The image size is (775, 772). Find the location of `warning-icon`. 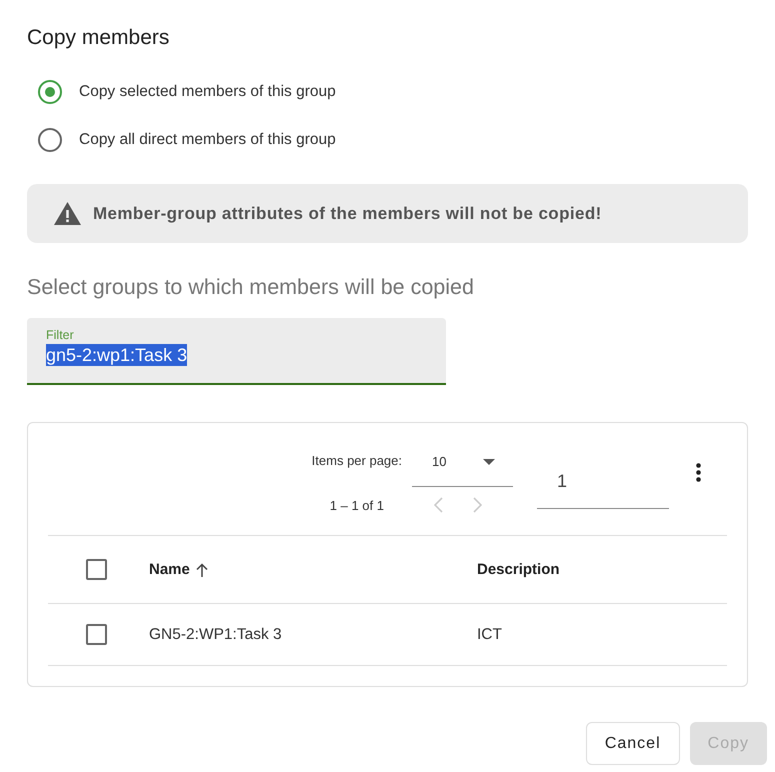

warning-icon is located at coordinates (67, 213).